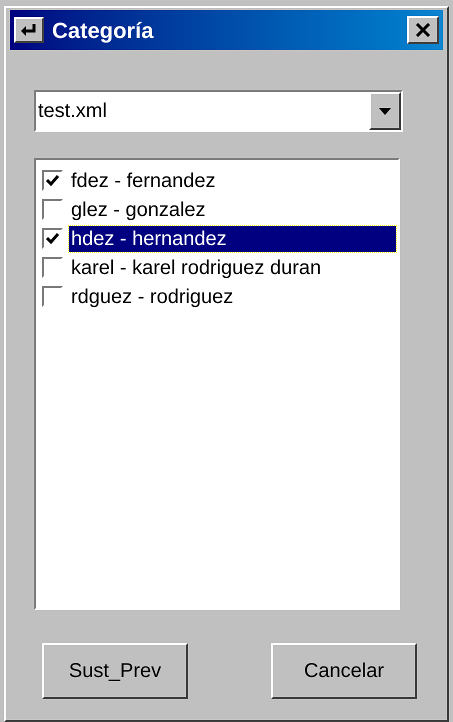 Image resolution: width=453 pixels, height=722 pixels. Describe the element at coordinates (143, 181) in the screenshot. I see `list-item: fdez - fernandez` at that location.